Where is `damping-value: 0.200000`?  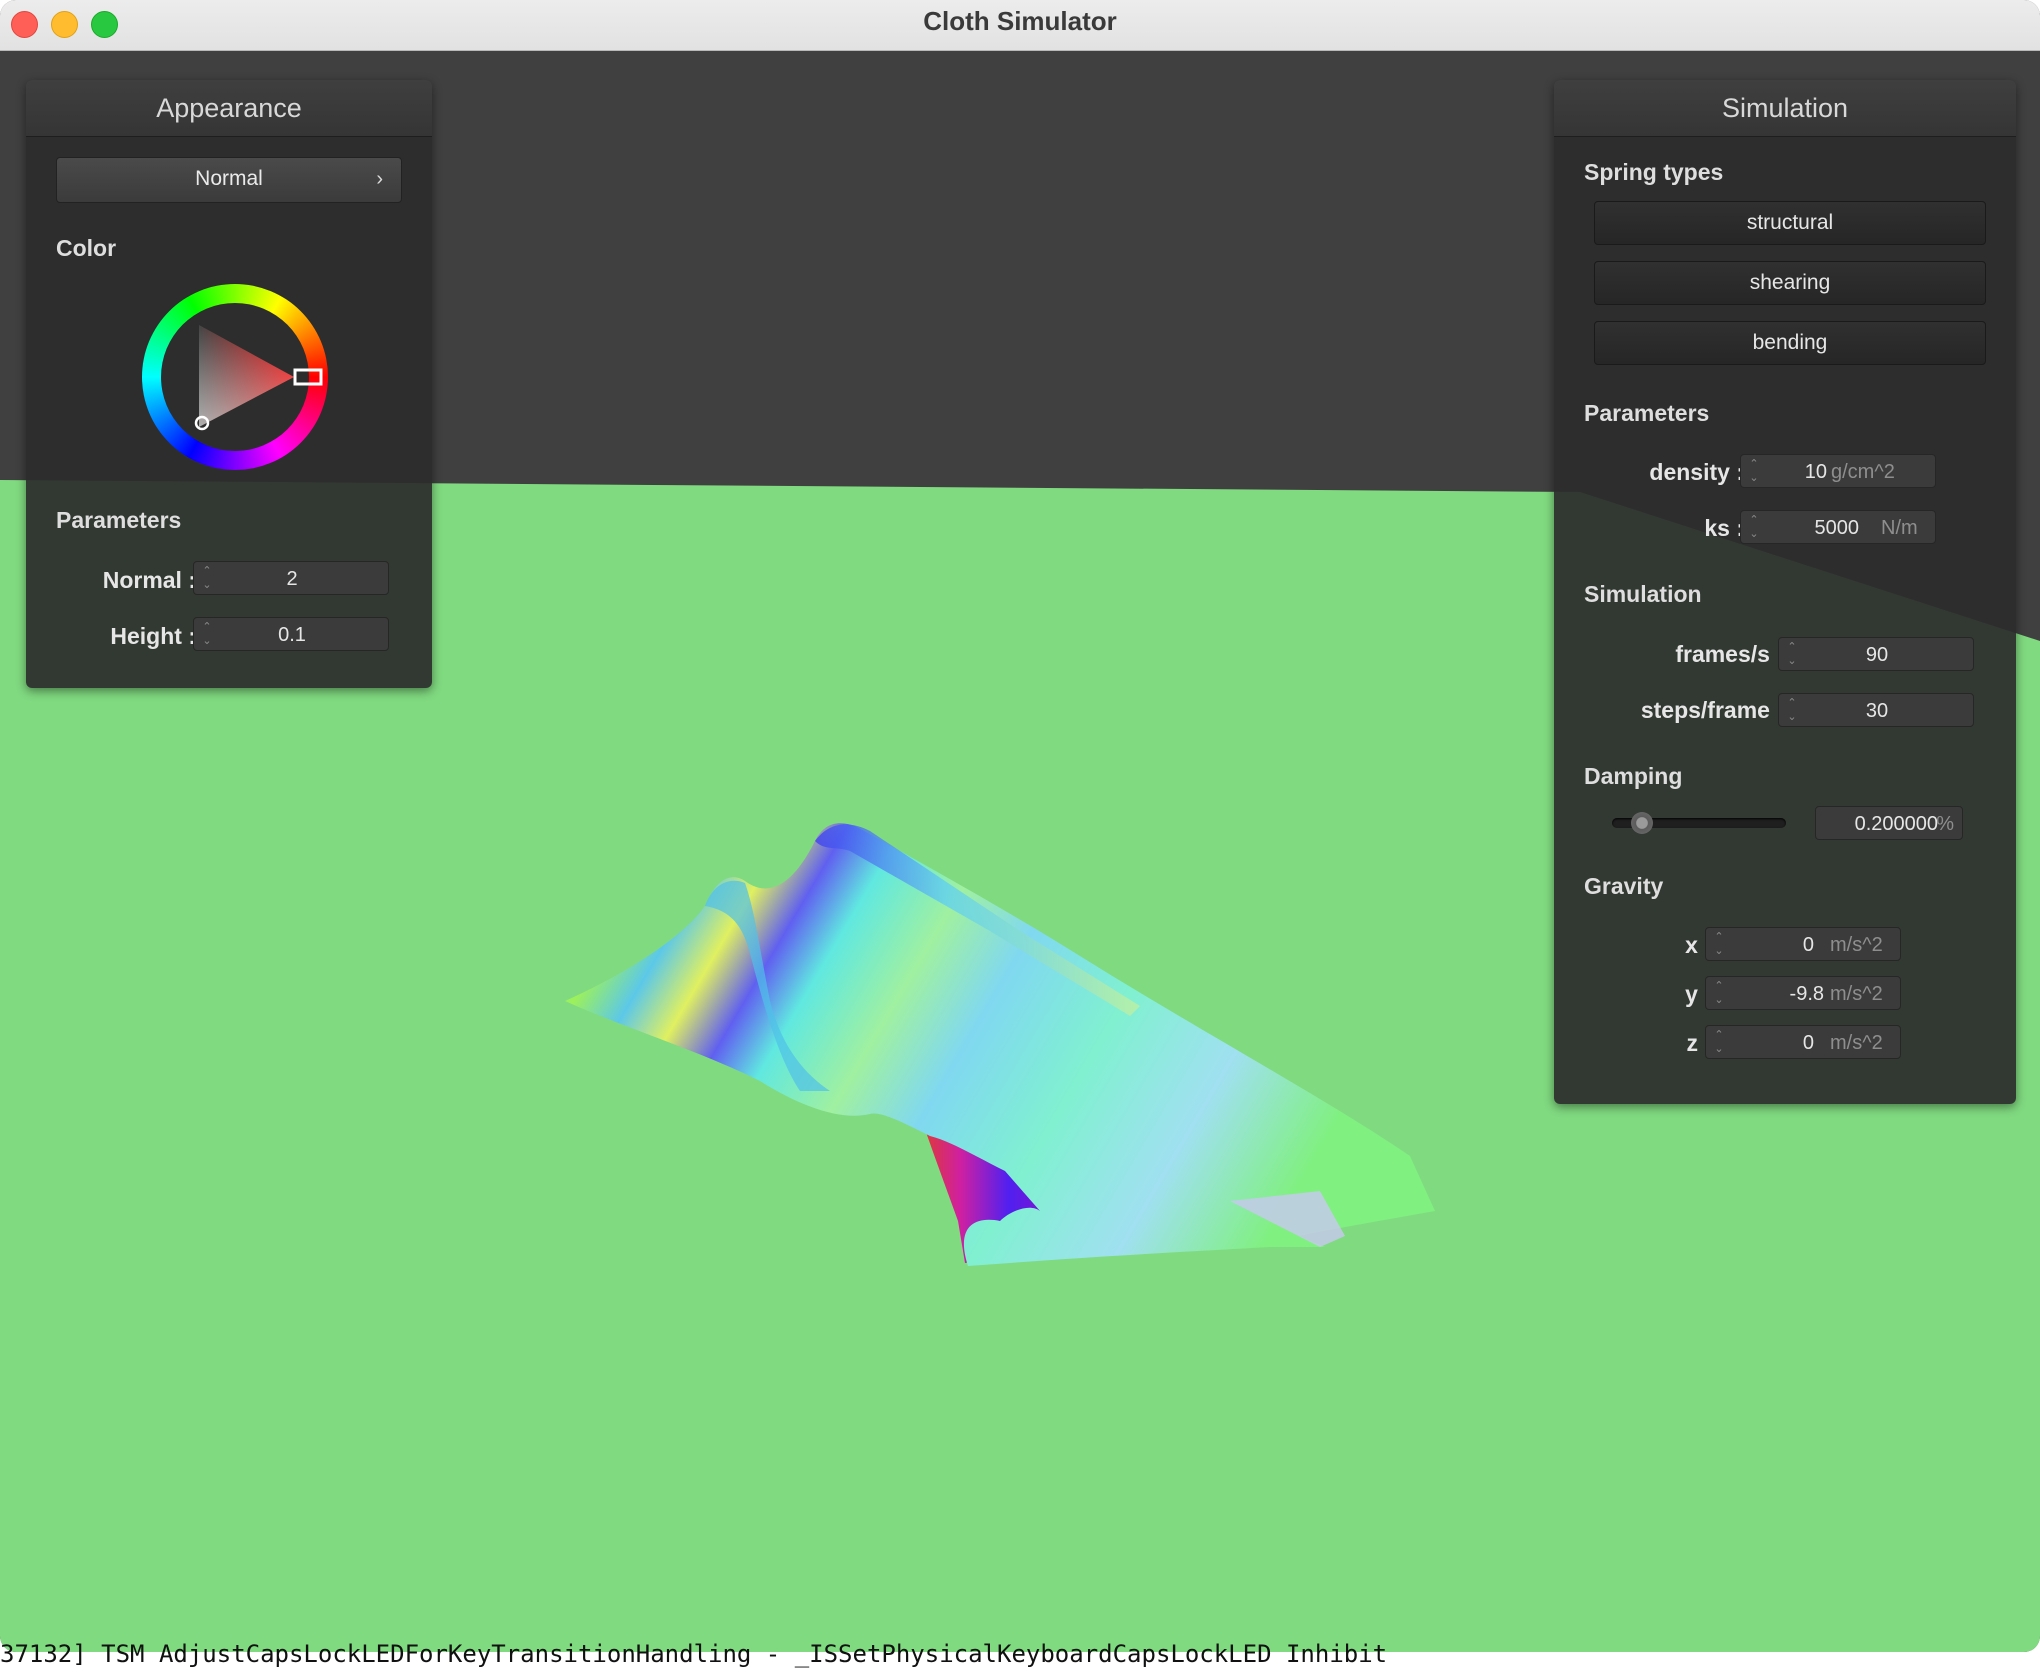
damping-value: 0.200000 is located at coordinates (1896, 824).